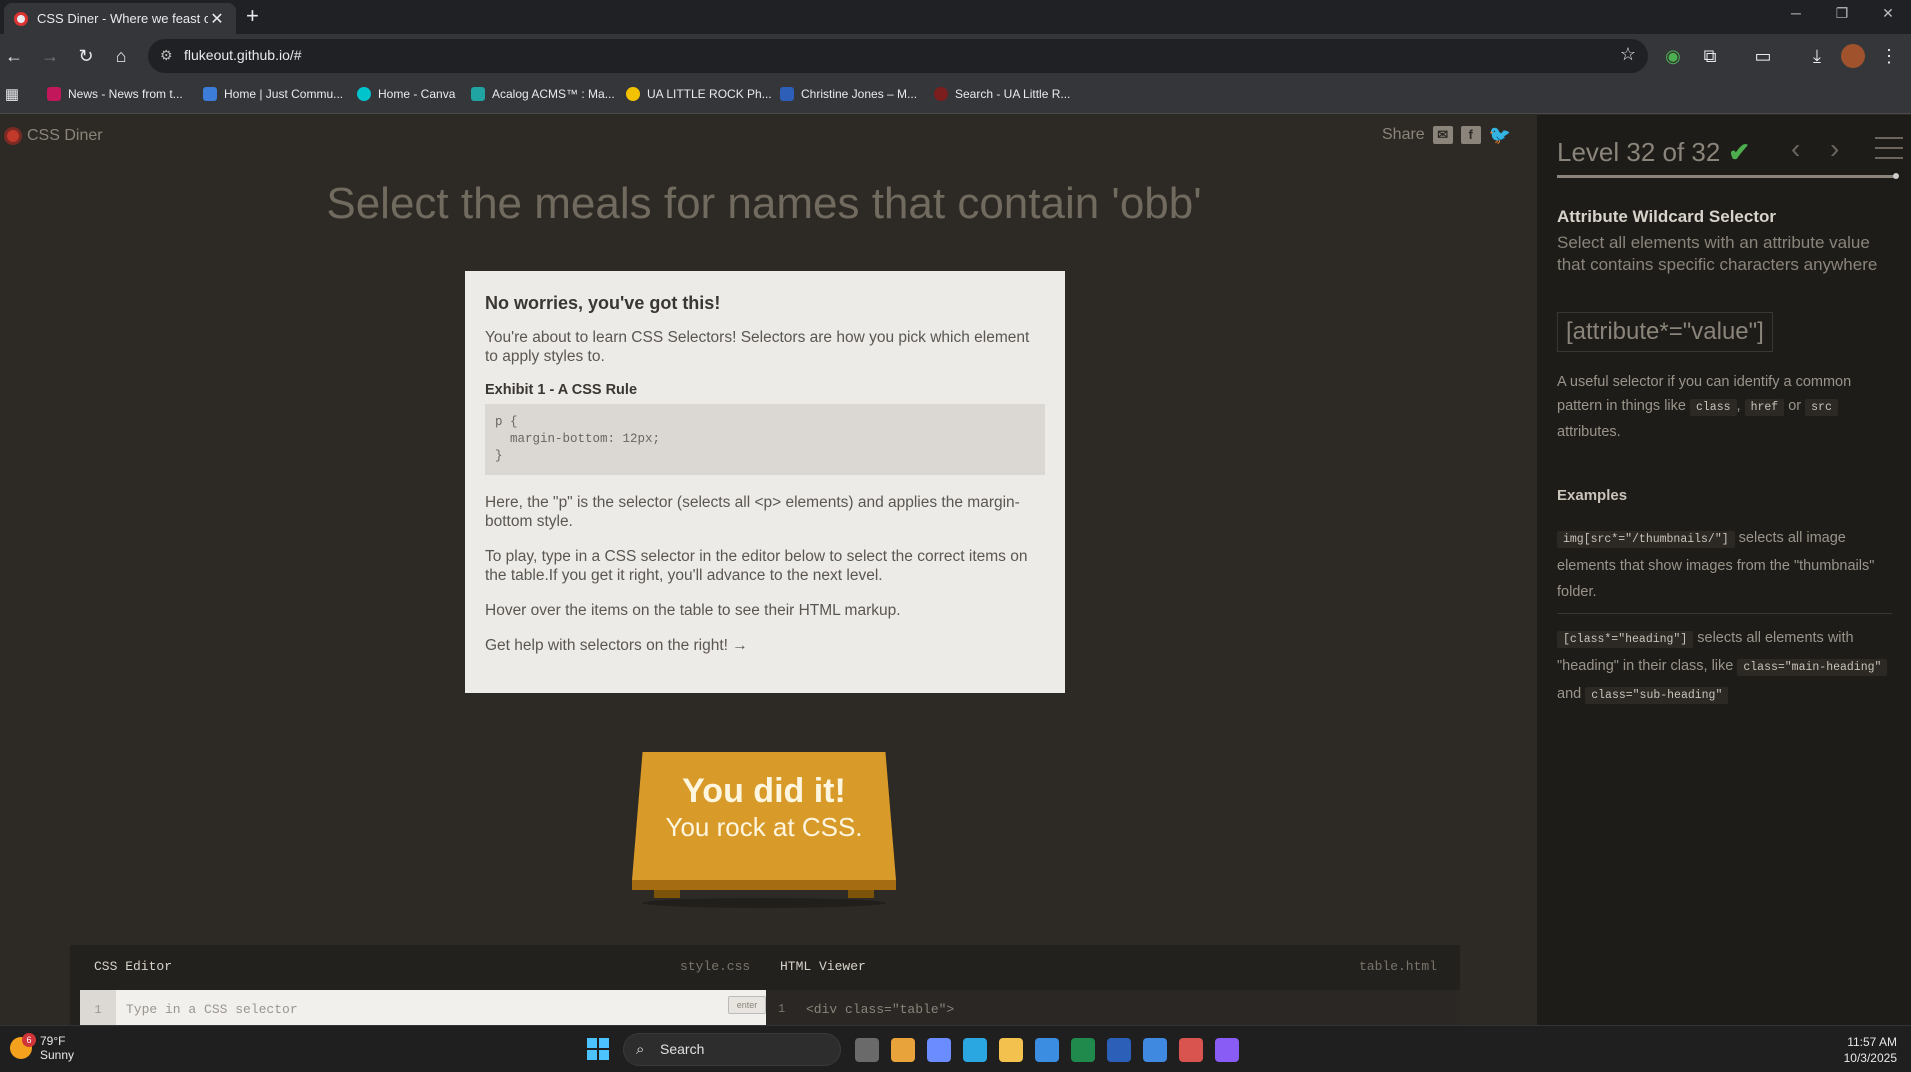  Describe the element at coordinates (12, 95) in the screenshot. I see `apps-grid-icon: ▦` at that location.